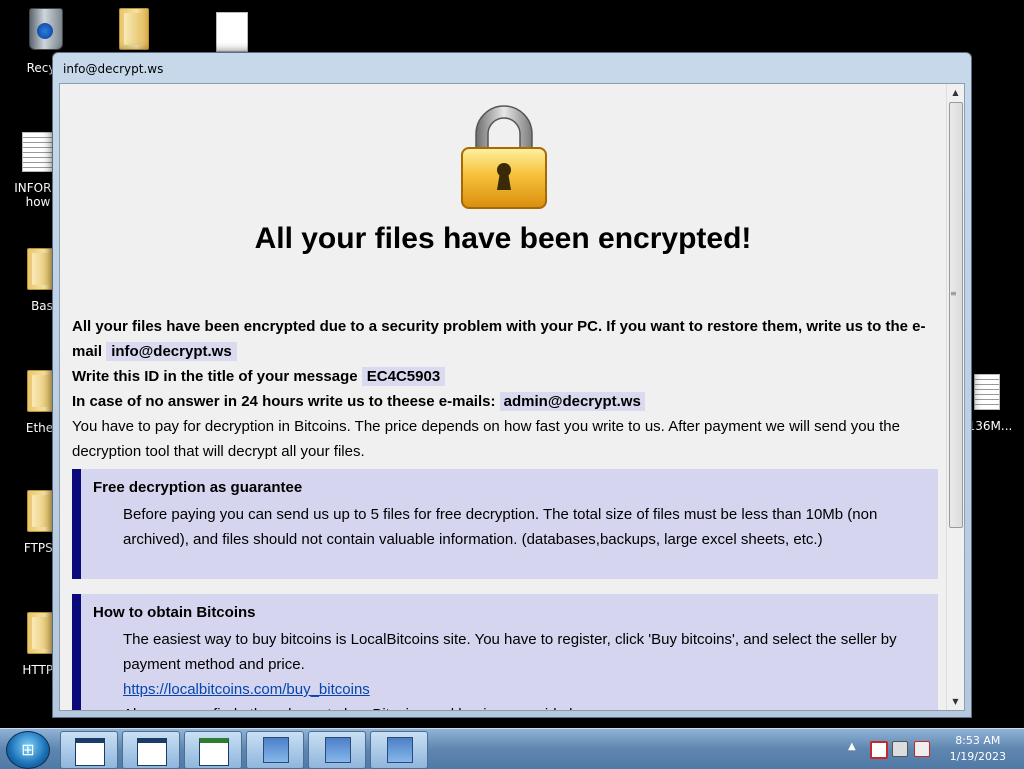  I want to click on vertical-scrollbar: ▲ ≡ ▼, so click(955, 397).